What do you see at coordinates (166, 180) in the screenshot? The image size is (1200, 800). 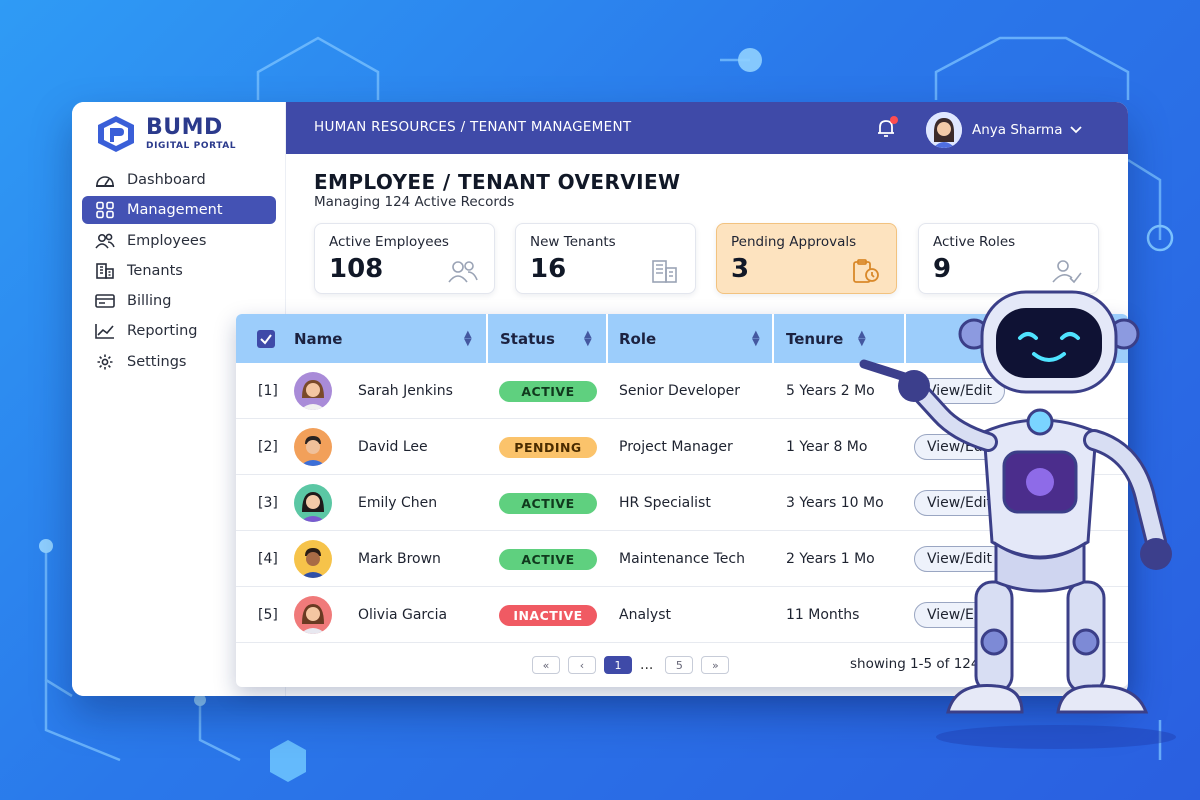 I see `sidebar-item-label: Dashboard` at bounding box center [166, 180].